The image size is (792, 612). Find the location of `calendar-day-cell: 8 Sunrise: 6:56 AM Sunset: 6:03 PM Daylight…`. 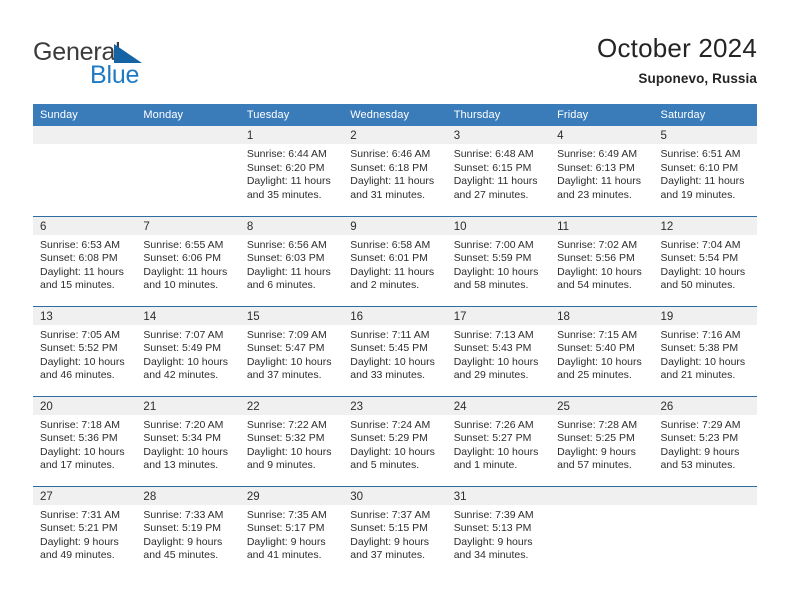

calendar-day-cell: 8 Sunrise: 6:56 AM Sunset: 6:03 PM Daylight… is located at coordinates (291, 260).